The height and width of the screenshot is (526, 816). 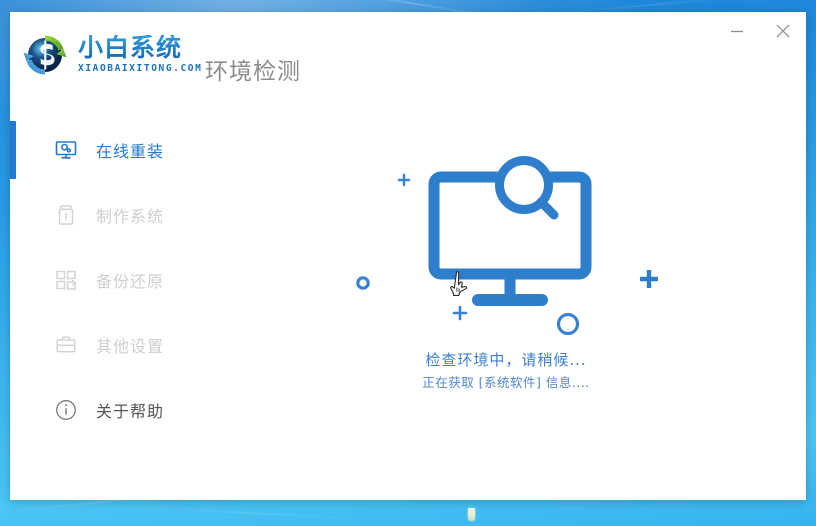 I want to click on usb-drive-icon, so click(x=66, y=215).